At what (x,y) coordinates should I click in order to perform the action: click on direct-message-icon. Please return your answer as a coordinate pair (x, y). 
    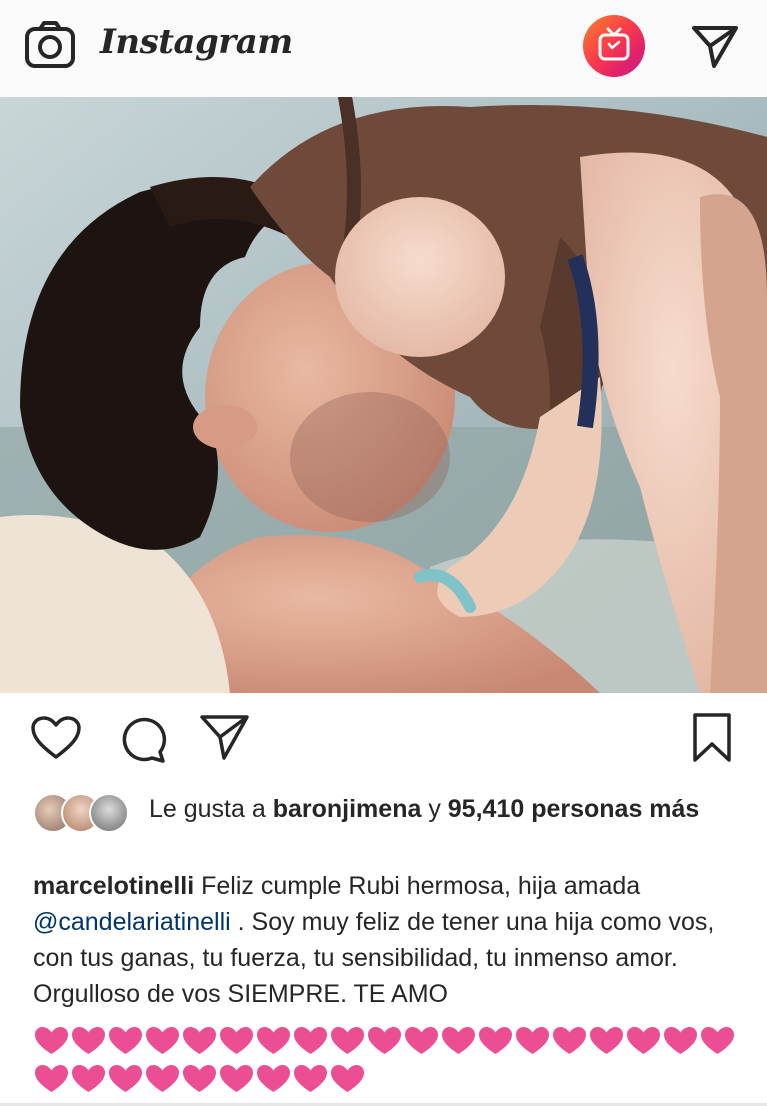
    Looking at the image, I should click on (715, 46).